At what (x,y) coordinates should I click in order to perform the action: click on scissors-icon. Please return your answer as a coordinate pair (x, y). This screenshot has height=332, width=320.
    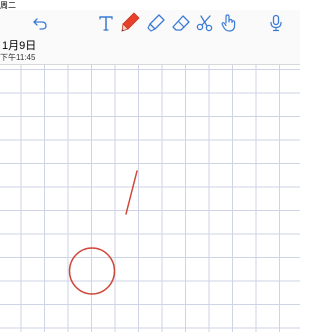
    Looking at the image, I should click on (204, 23).